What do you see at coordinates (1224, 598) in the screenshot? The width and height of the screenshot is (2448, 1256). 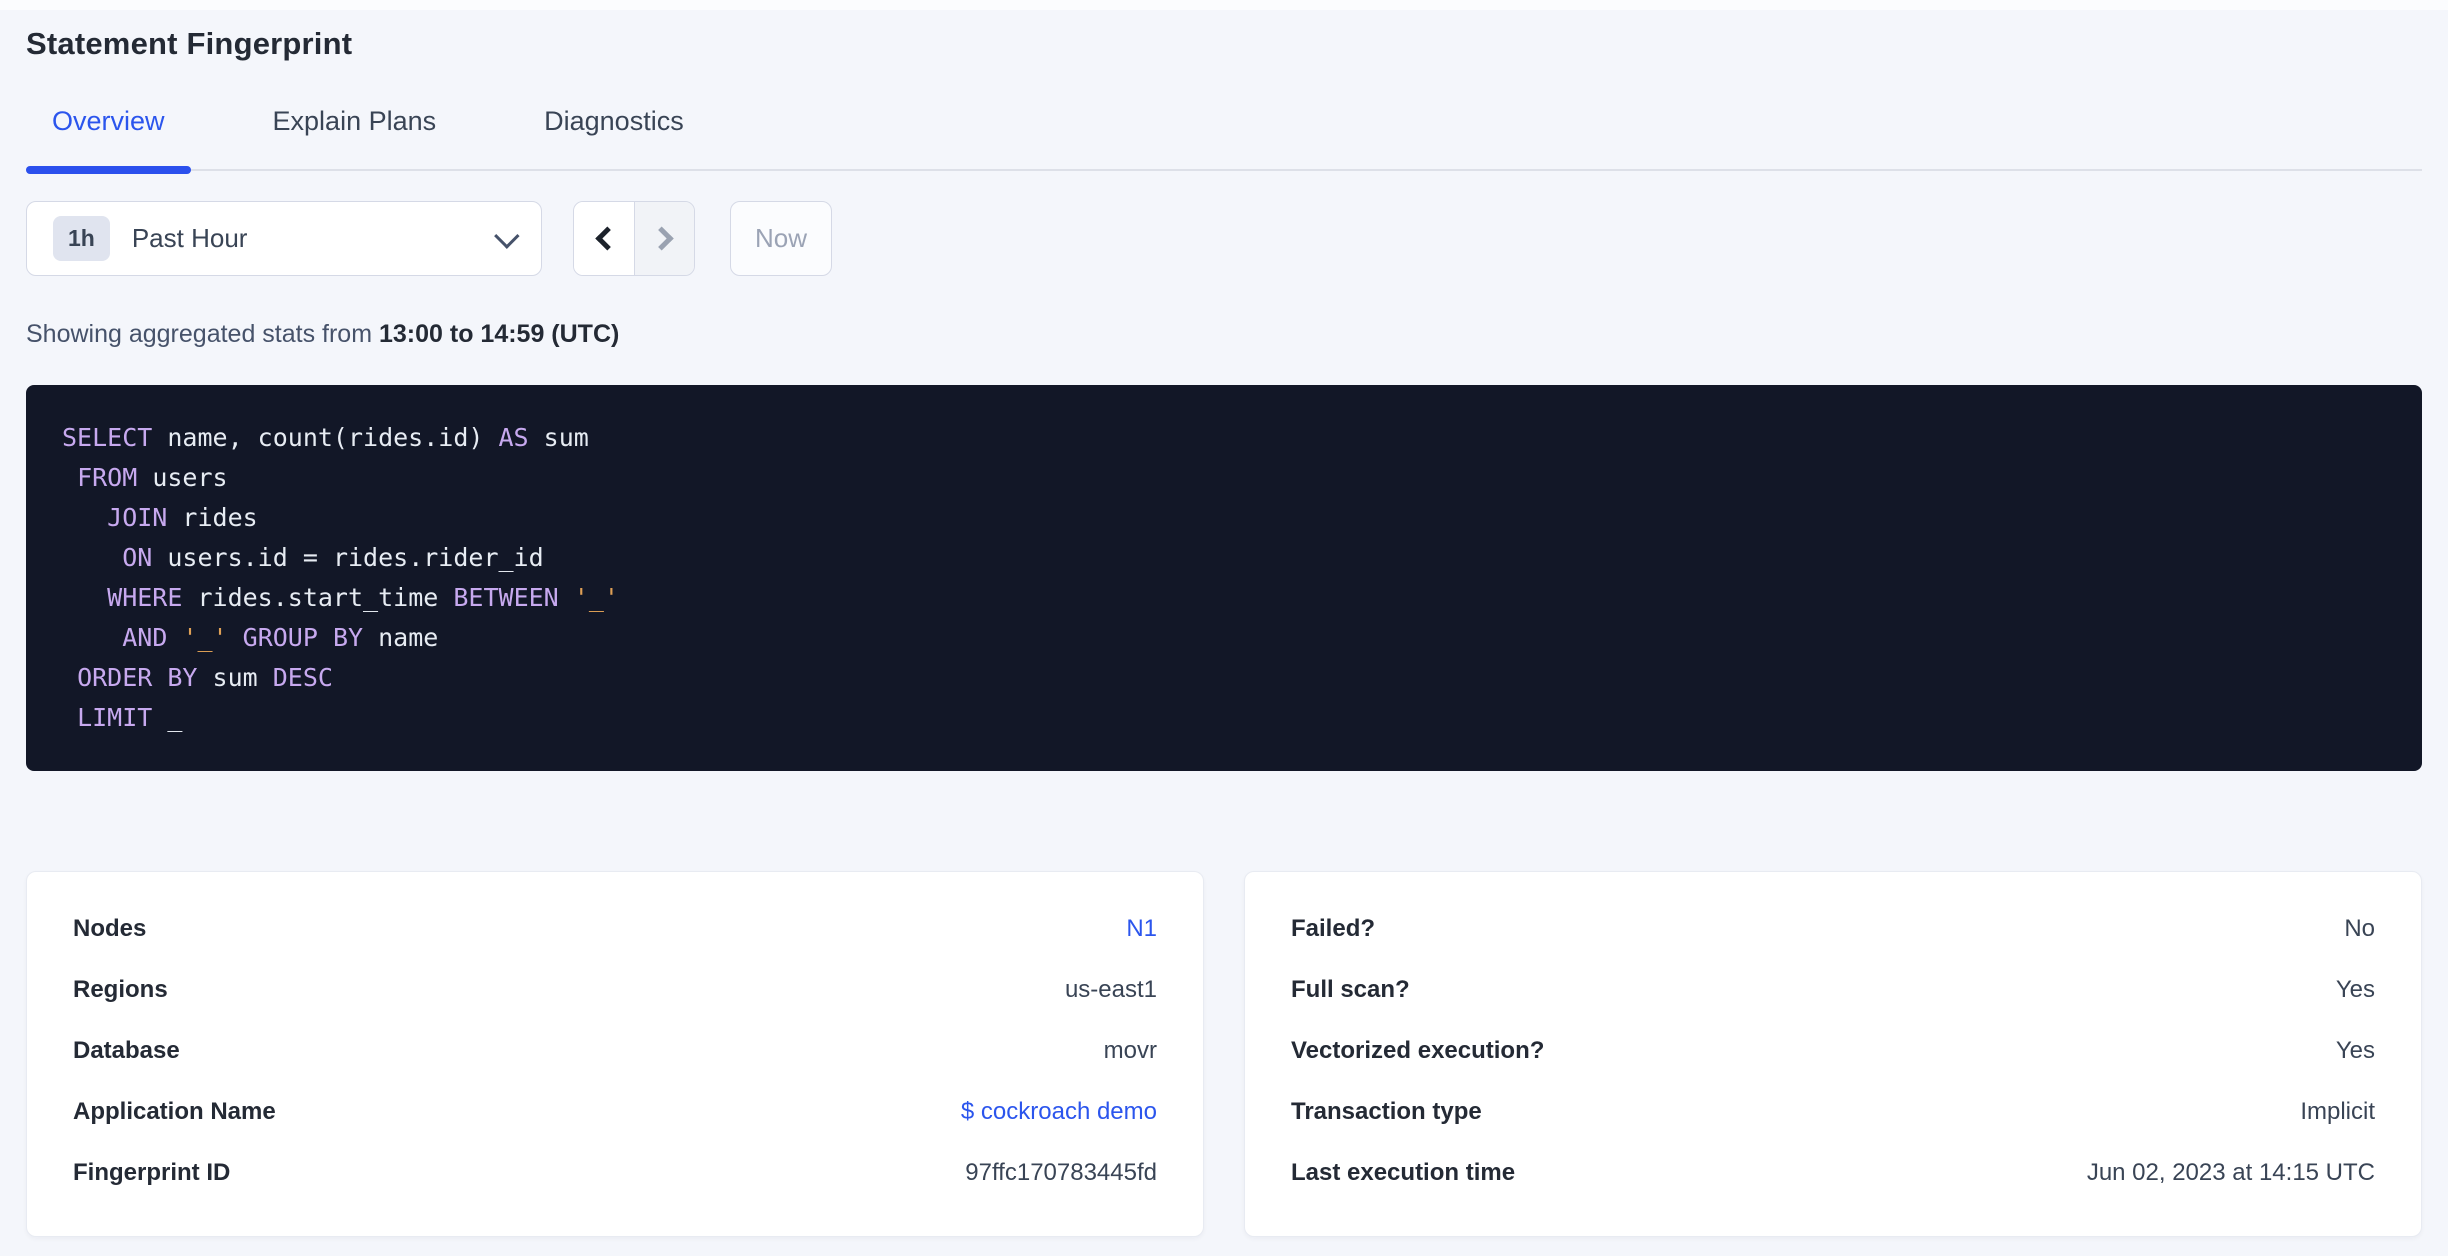 I see `sql-line: WHERE rides.start_time BETWEEN '_'` at bounding box center [1224, 598].